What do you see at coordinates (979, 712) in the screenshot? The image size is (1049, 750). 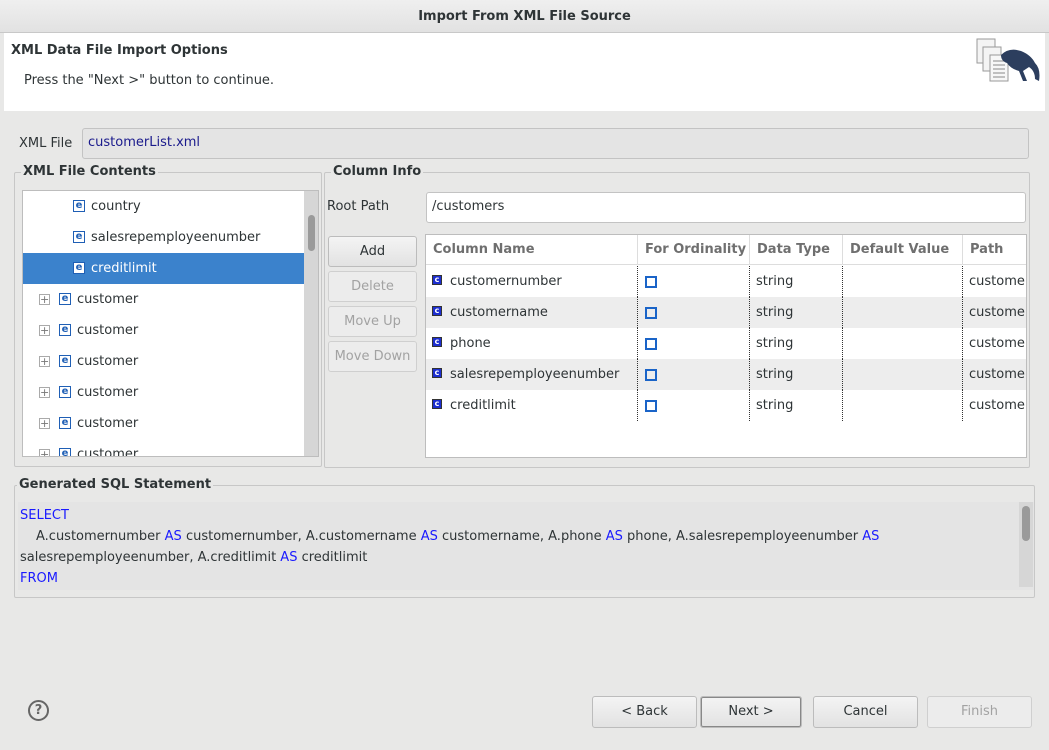 I see `finish-button: Finish` at bounding box center [979, 712].